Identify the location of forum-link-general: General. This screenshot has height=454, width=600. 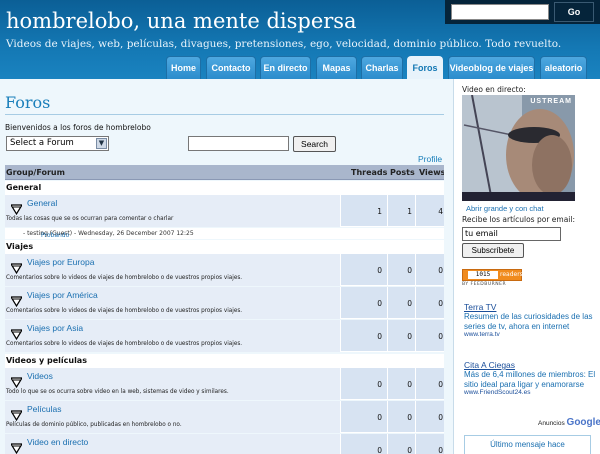
(42, 203).